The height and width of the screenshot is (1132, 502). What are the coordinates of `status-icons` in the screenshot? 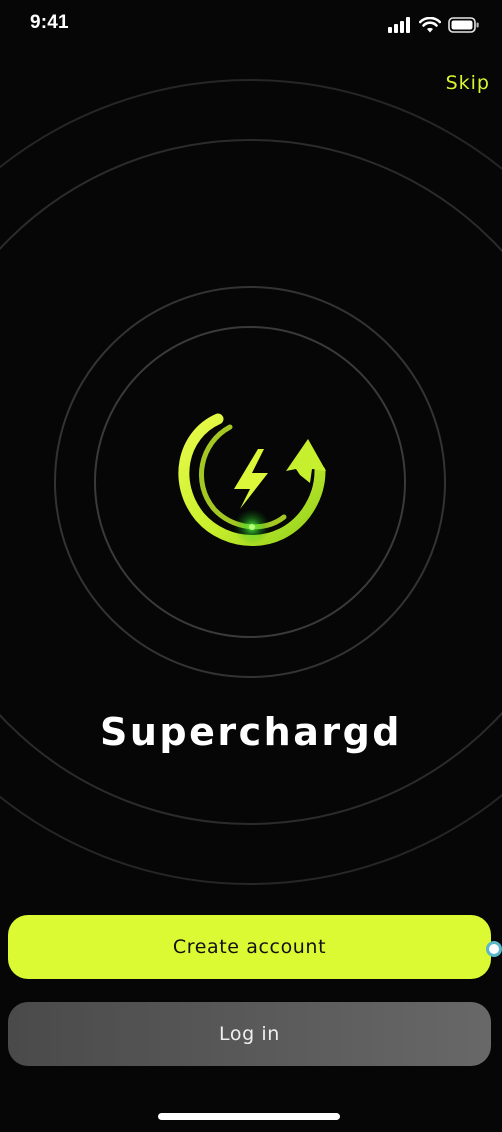 It's located at (434, 25).